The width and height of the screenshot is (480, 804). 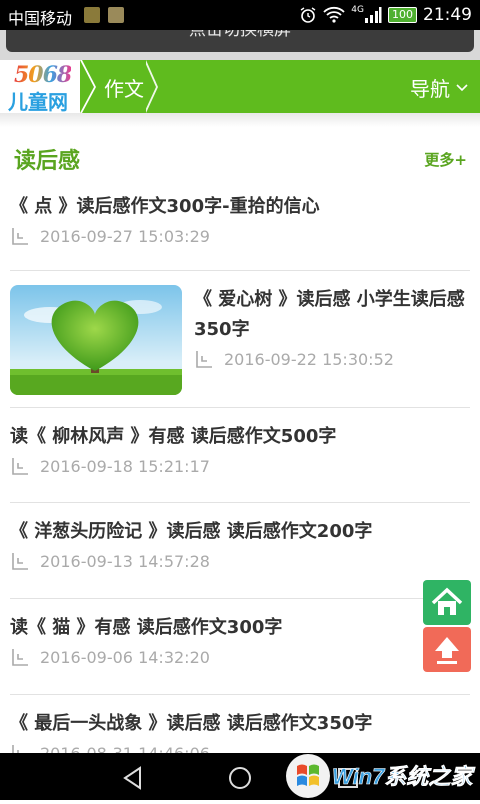 I want to click on win7-logo: Win7系统之家, so click(x=381, y=776).